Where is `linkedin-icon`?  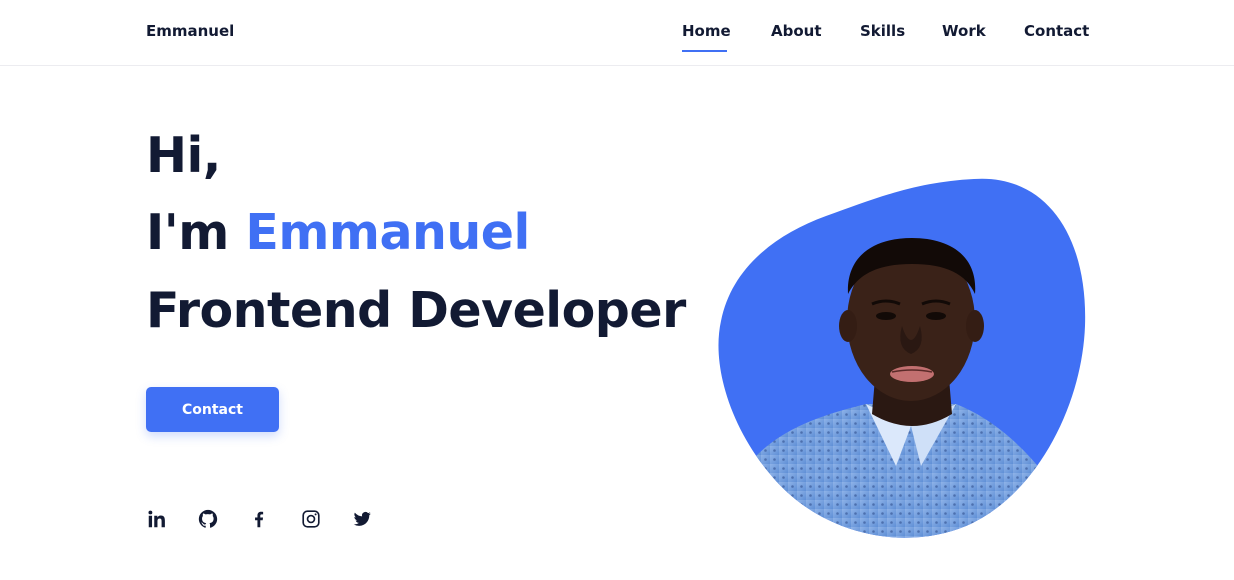 linkedin-icon is located at coordinates (157, 519).